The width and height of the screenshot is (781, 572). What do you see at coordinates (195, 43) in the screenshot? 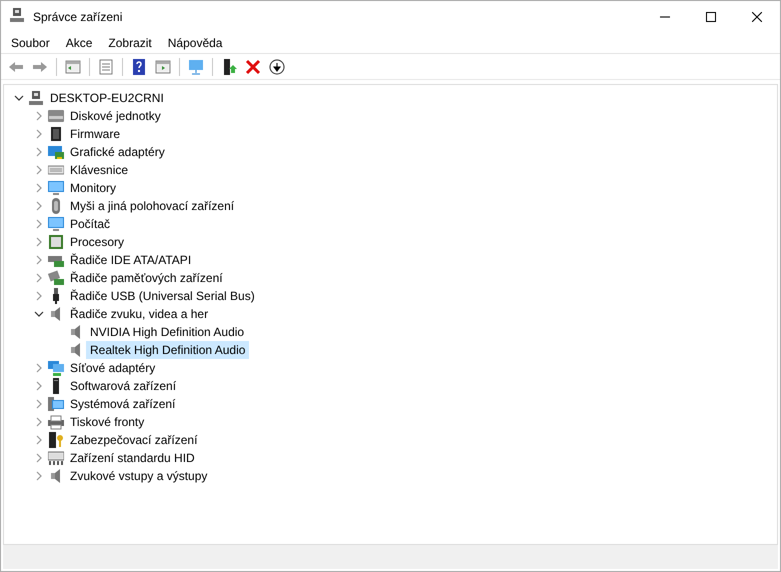
I see `menu-item: Nápověda` at bounding box center [195, 43].